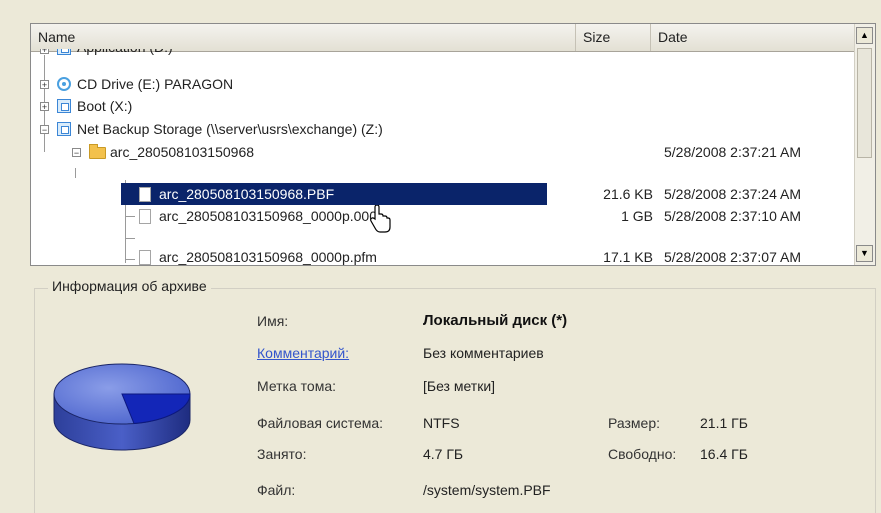 The height and width of the screenshot is (513, 881). Describe the element at coordinates (308, 106) in the screenshot. I see `tree-row-boot-drive: + Boot (X:)` at that location.